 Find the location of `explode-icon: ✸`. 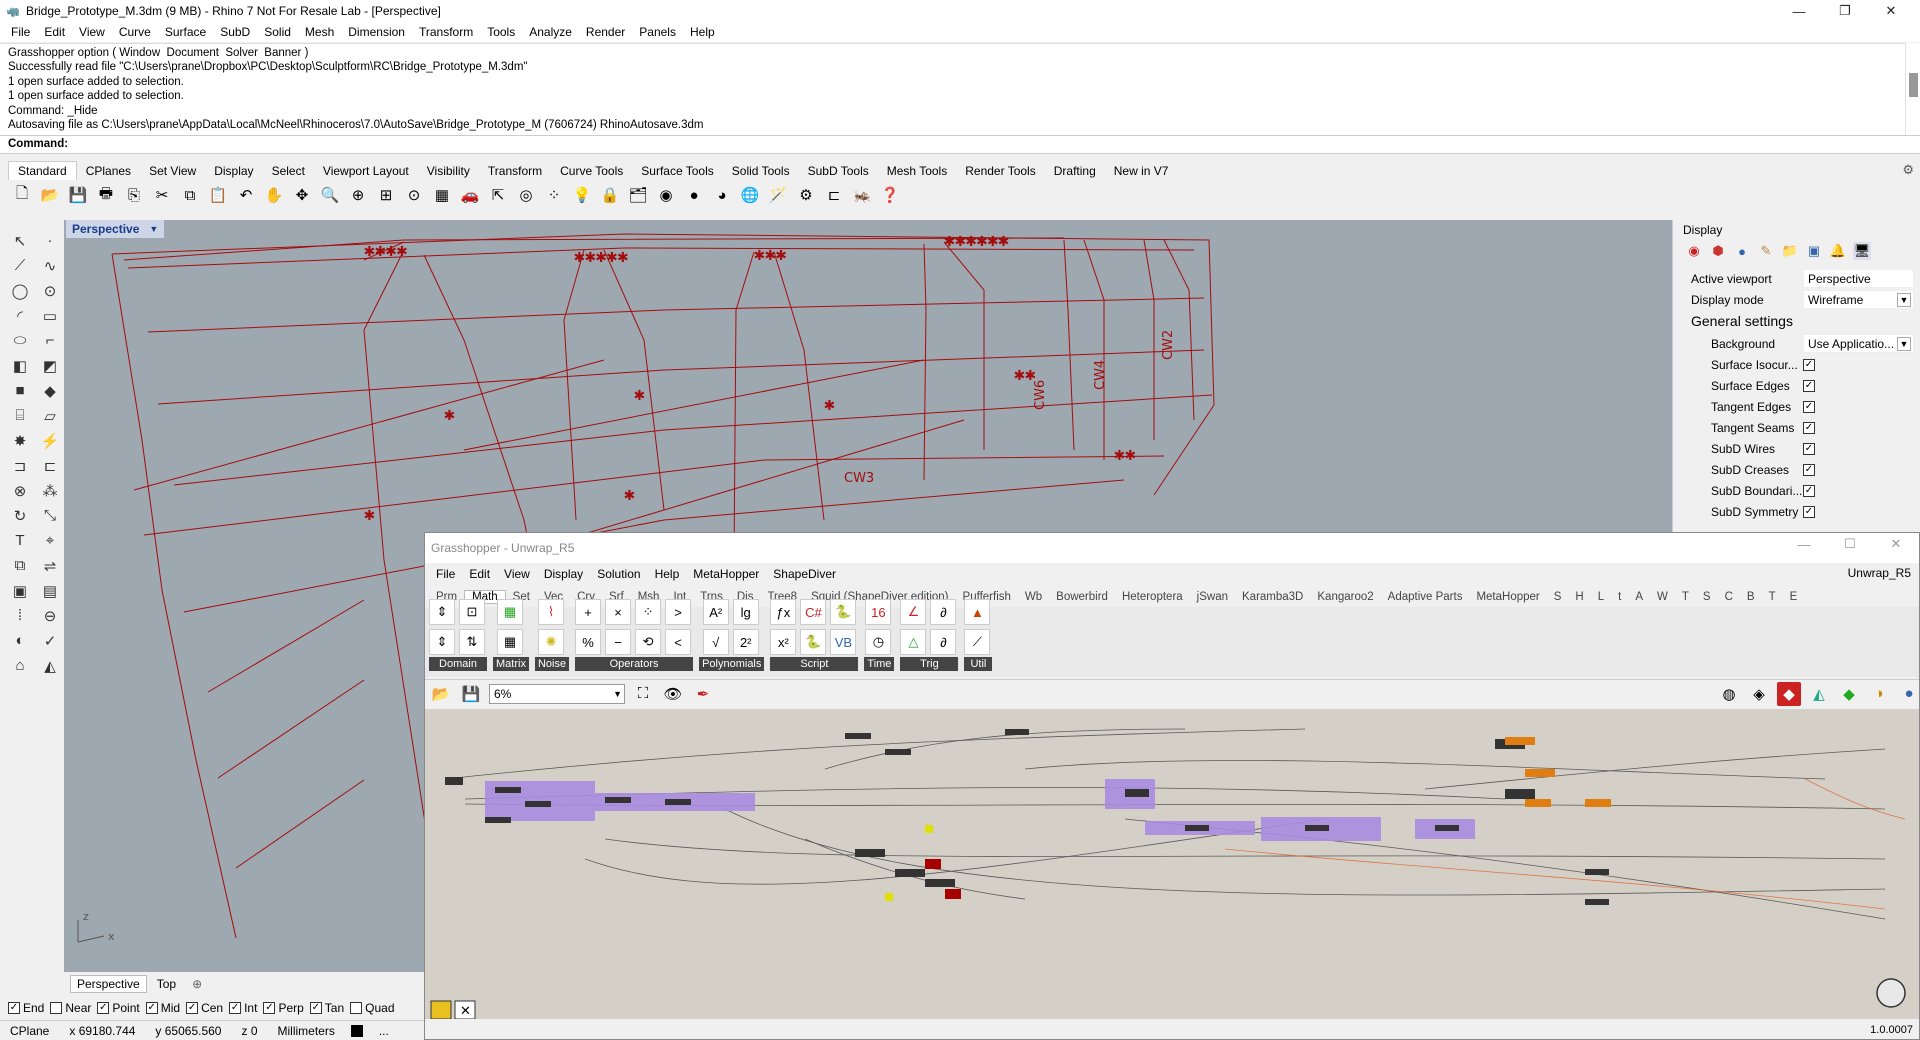

explode-icon: ✸ is located at coordinates (20, 440).